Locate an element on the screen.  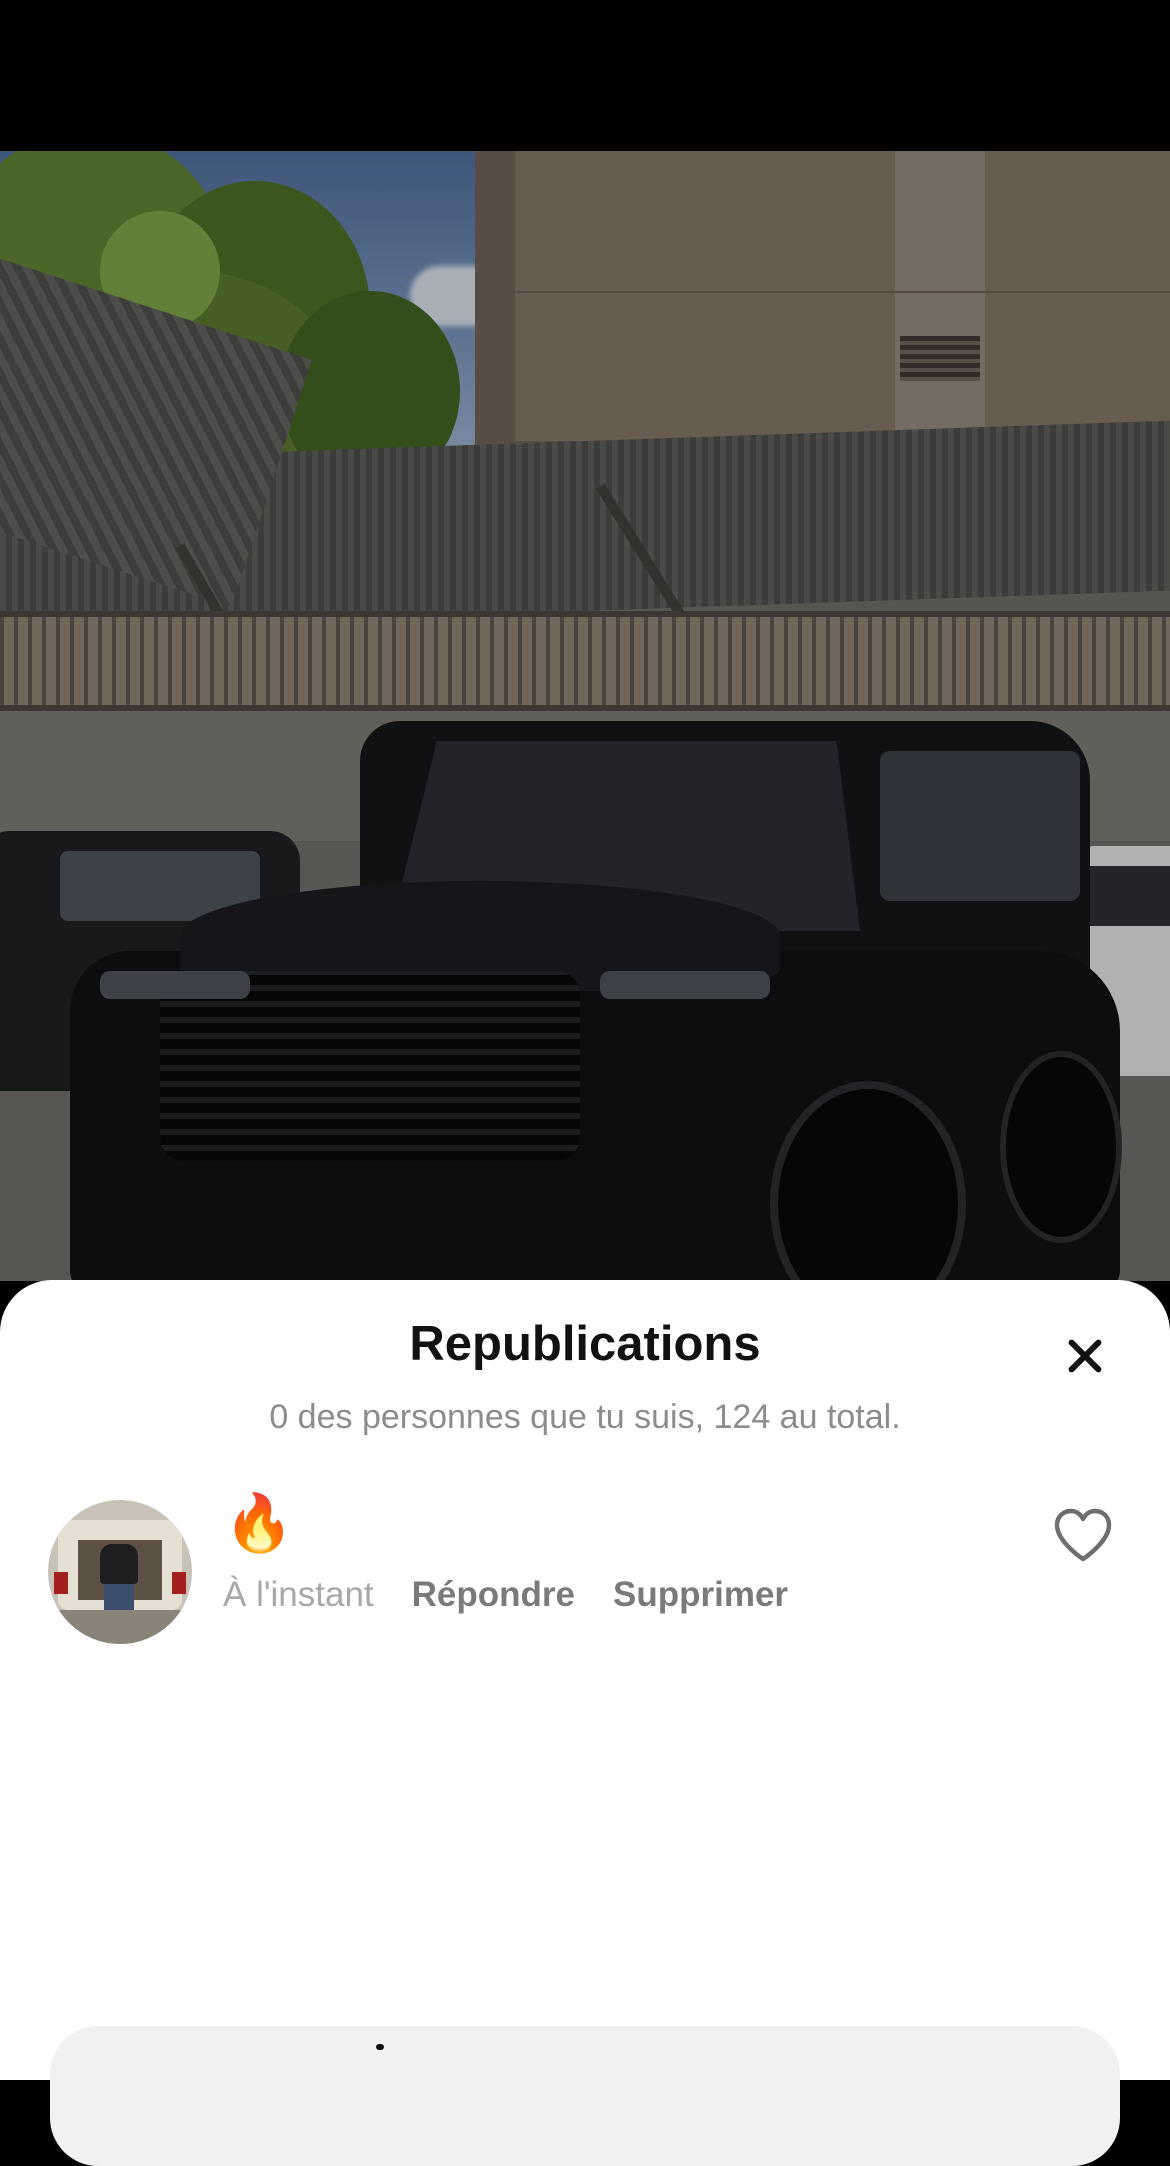
reply-button: Répondre is located at coordinates (493, 1595).